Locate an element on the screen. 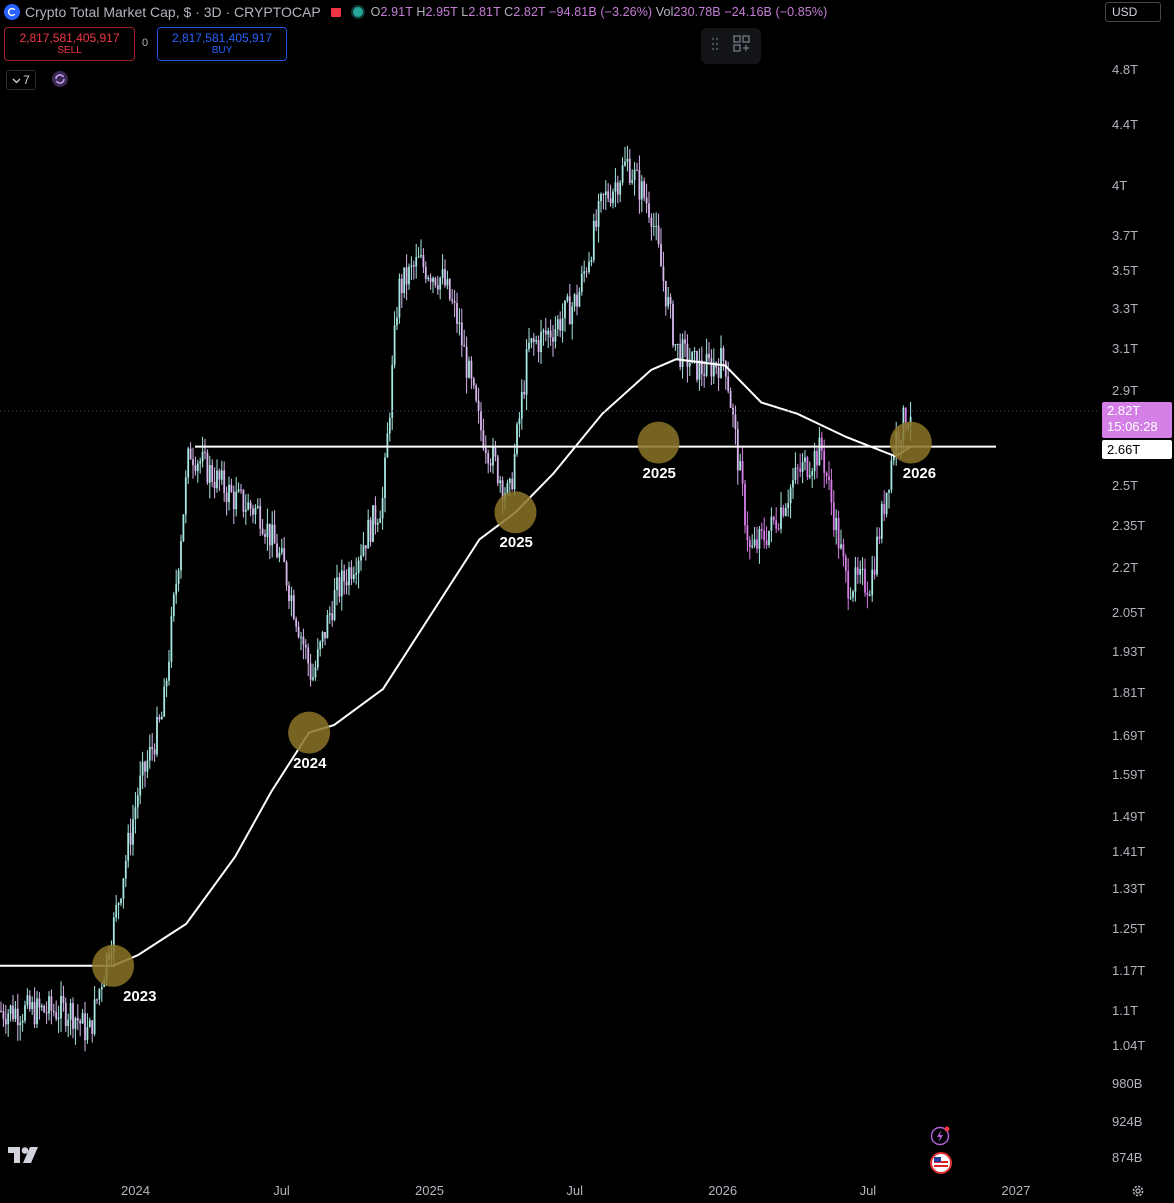 This screenshot has height=1203, width=1174. price-axis-tick: 2.05T is located at coordinates (1129, 612).